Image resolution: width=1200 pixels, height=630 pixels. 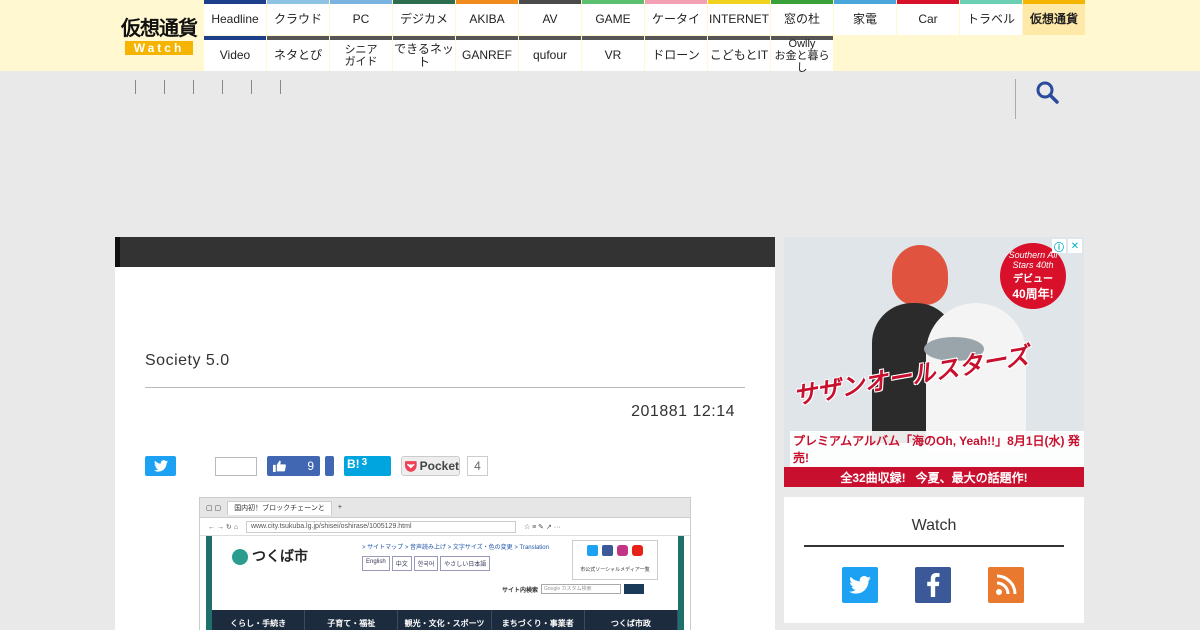 What do you see at coordinates (477, 466) in the screenshot?
I see `pocket-count: 4` at bounding box center [477, 466].